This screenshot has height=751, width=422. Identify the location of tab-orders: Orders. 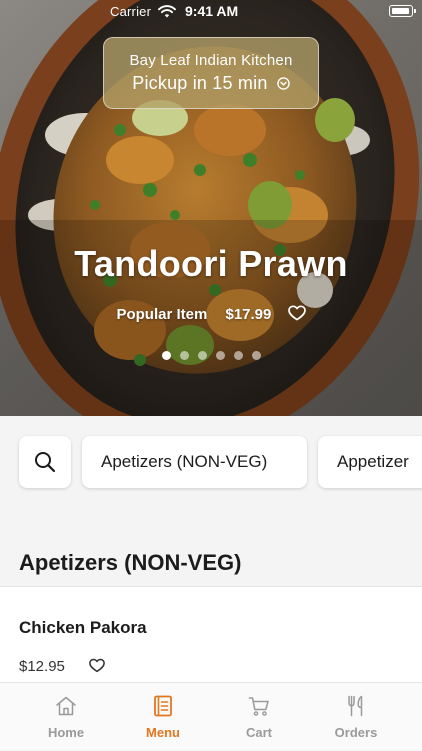
(356, 717).